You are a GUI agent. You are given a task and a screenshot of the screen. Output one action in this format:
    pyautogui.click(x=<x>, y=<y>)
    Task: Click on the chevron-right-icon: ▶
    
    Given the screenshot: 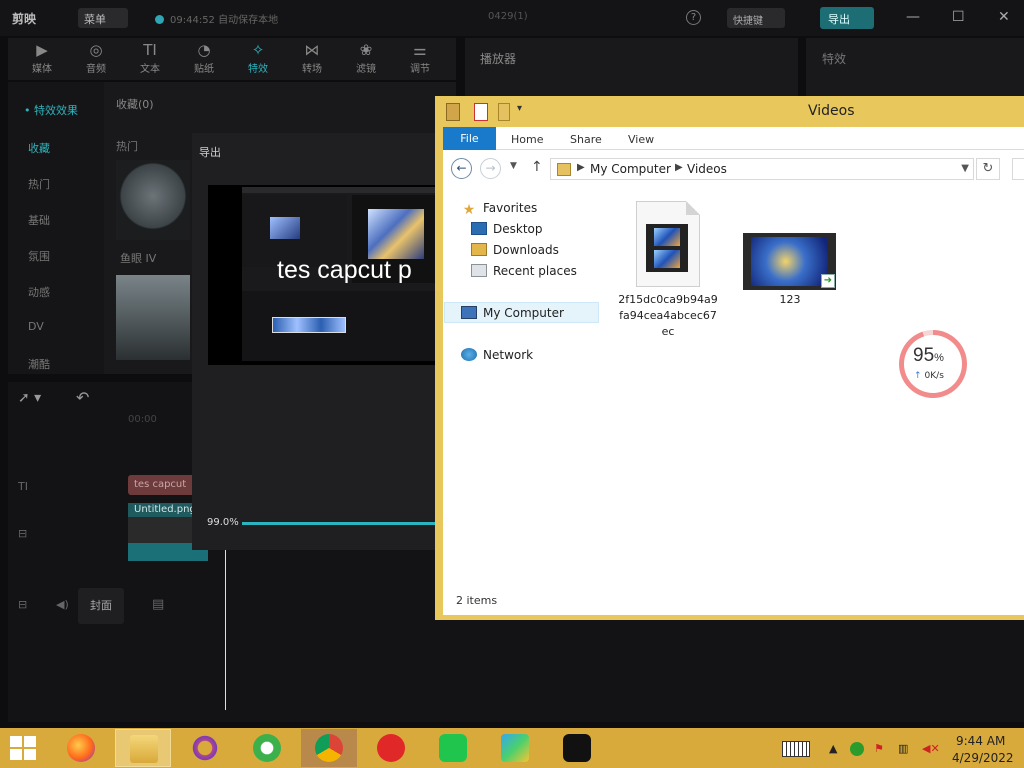 What is the action you would take?
    pyautogui.click(x=679, y=167)
    